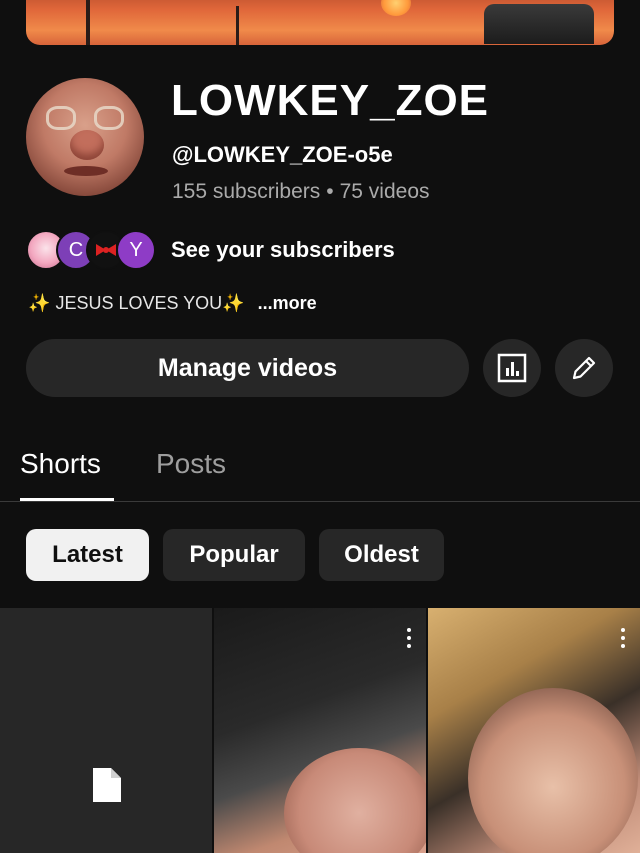 The height and width of the screenshot is (853, 640). What do you see at coordinates (320, 471) in the screenshot?
I see `channel-tabs: Shorts Posts` at bounding box center [320, 471].